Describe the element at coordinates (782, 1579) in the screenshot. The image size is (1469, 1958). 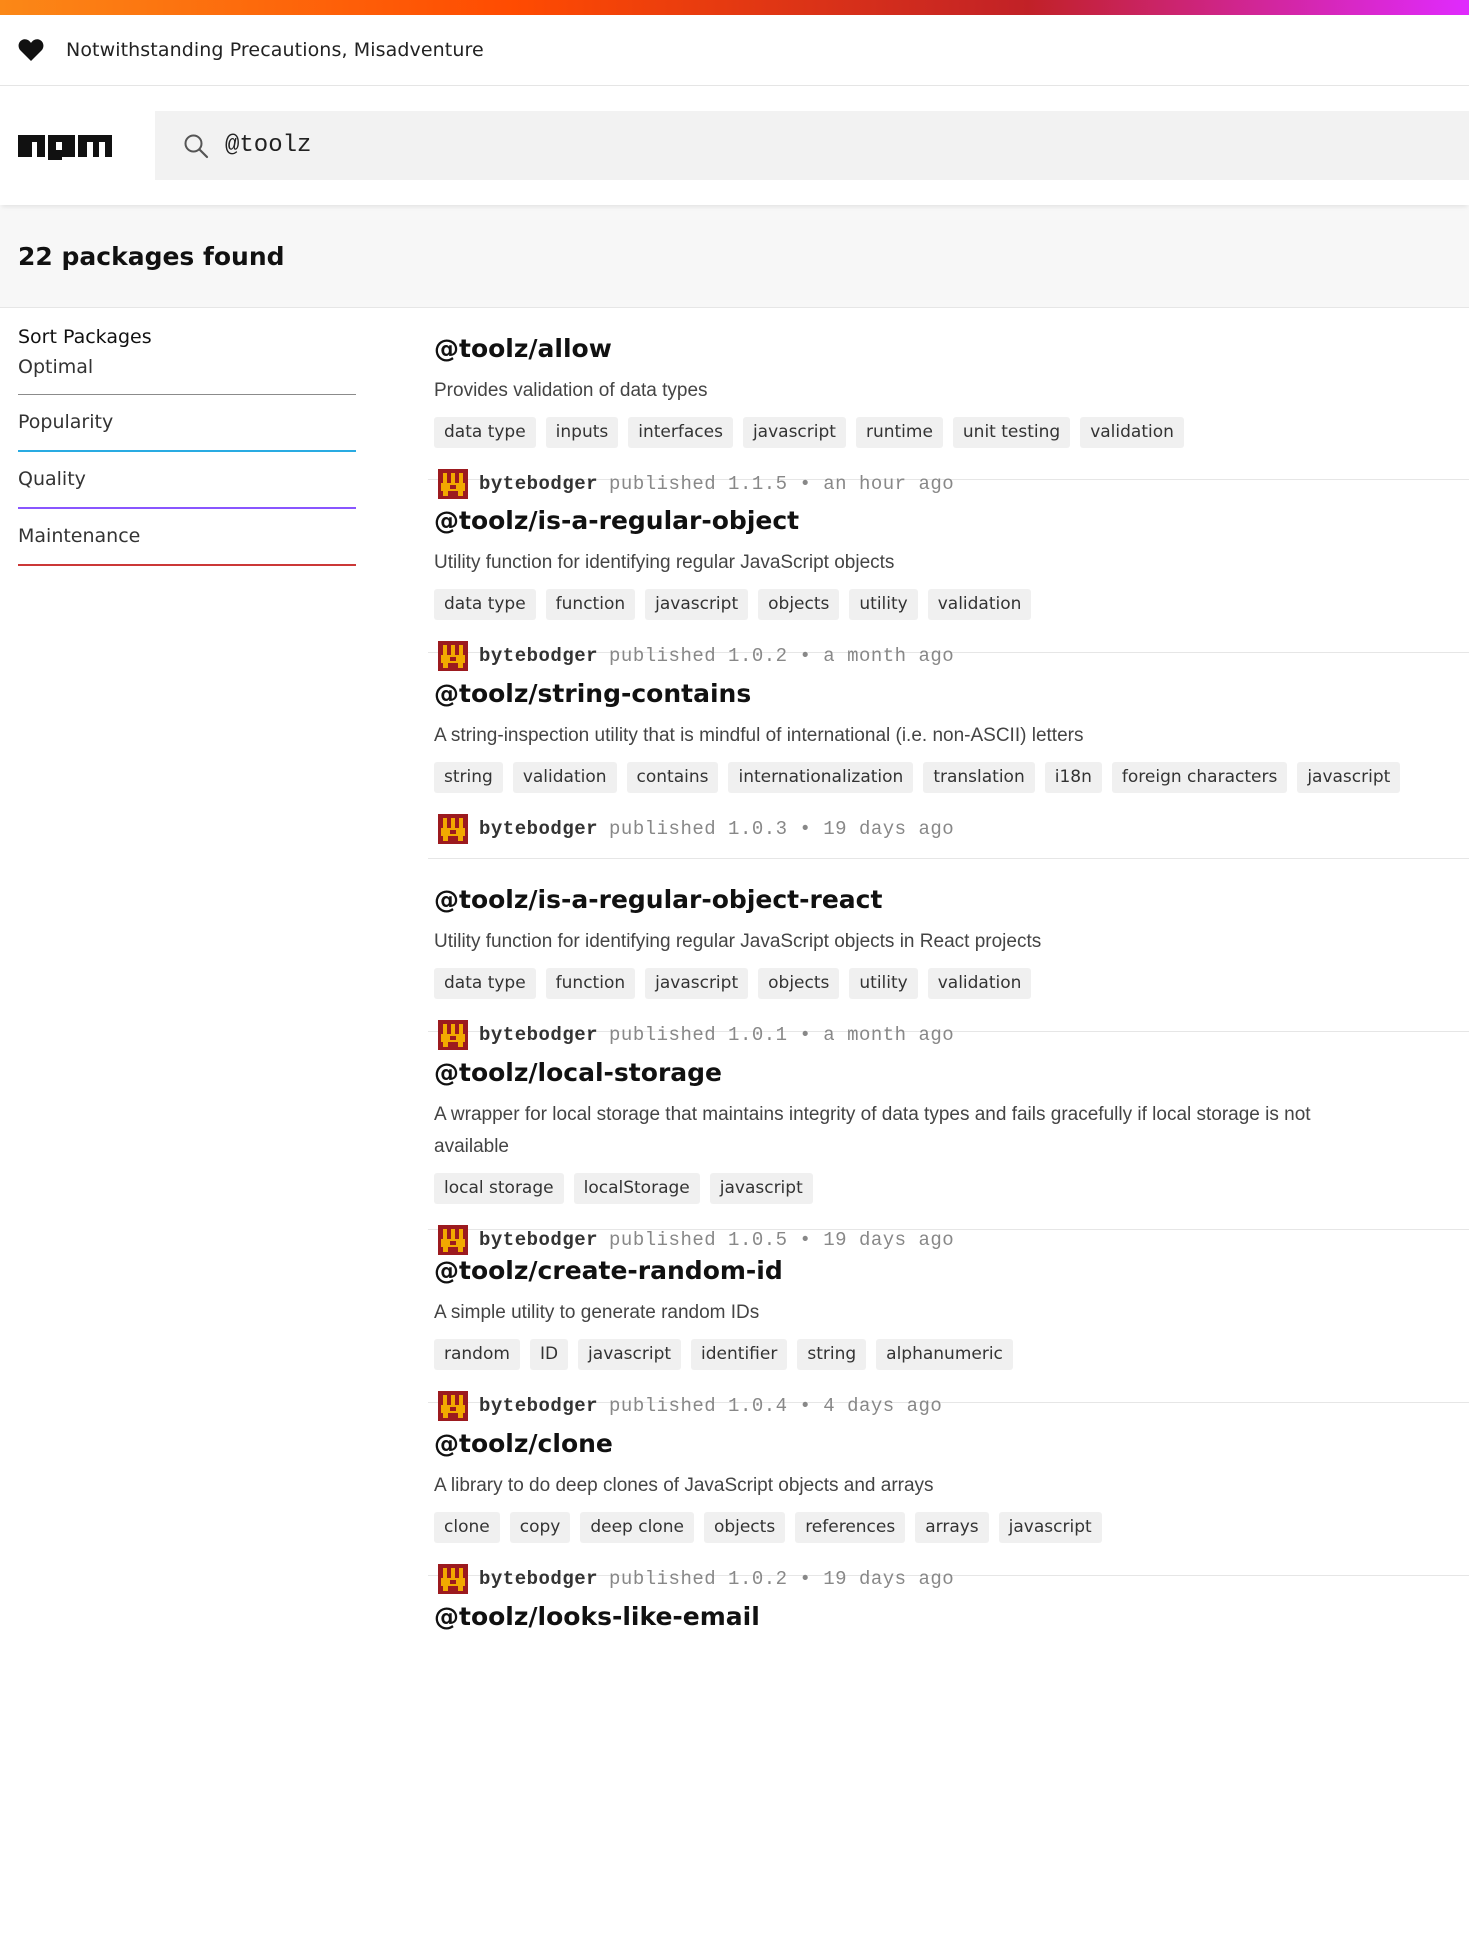
I see `publish-info: published 1.0.2 • 19 days ago` at that location.